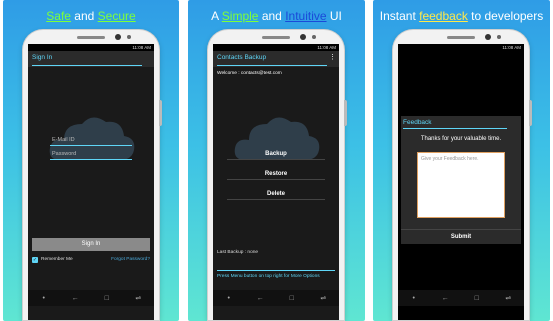 The width and height of the screenshot is (553, 321). Describe the element at coordinates (116, 16) in the screenshot. I see `caption-word: Secure` at that location.